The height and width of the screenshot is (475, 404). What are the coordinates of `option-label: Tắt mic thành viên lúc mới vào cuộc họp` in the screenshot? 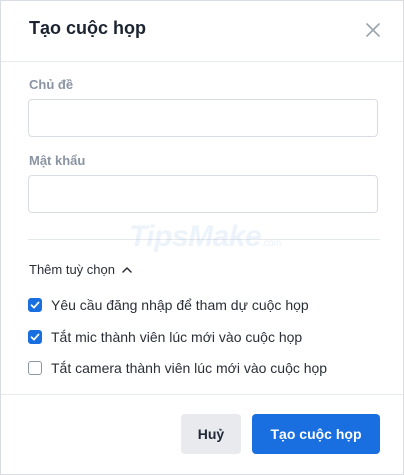 It's located at (177, 337).